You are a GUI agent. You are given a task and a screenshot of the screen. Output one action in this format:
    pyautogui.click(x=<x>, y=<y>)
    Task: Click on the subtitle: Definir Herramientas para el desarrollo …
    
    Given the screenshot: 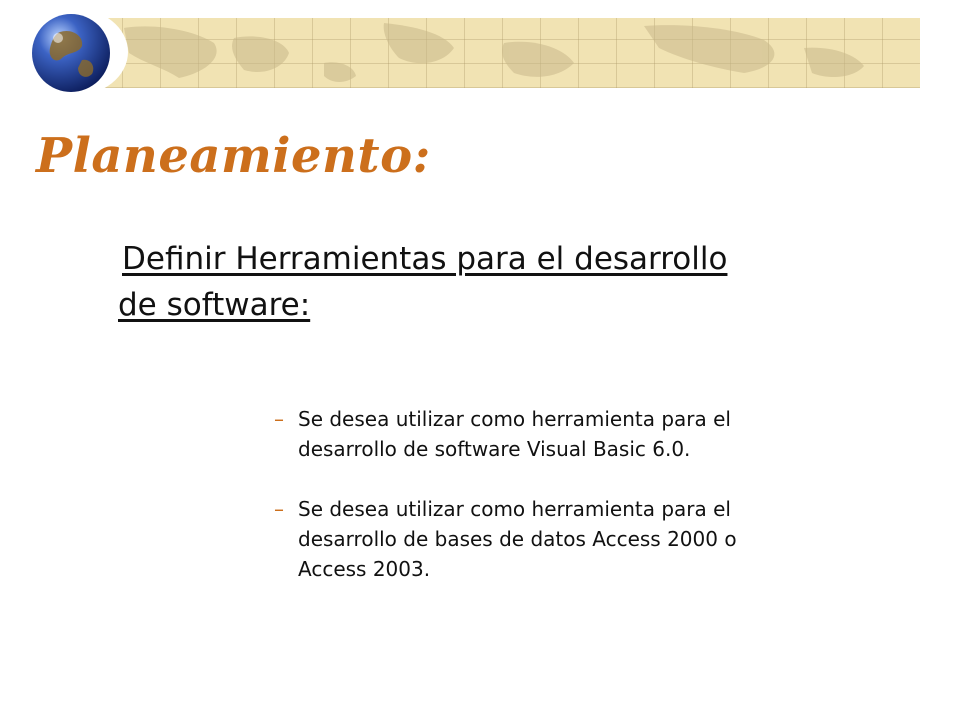 What is the action you would take?
    pyautogui.click(x=498, y=282)
    